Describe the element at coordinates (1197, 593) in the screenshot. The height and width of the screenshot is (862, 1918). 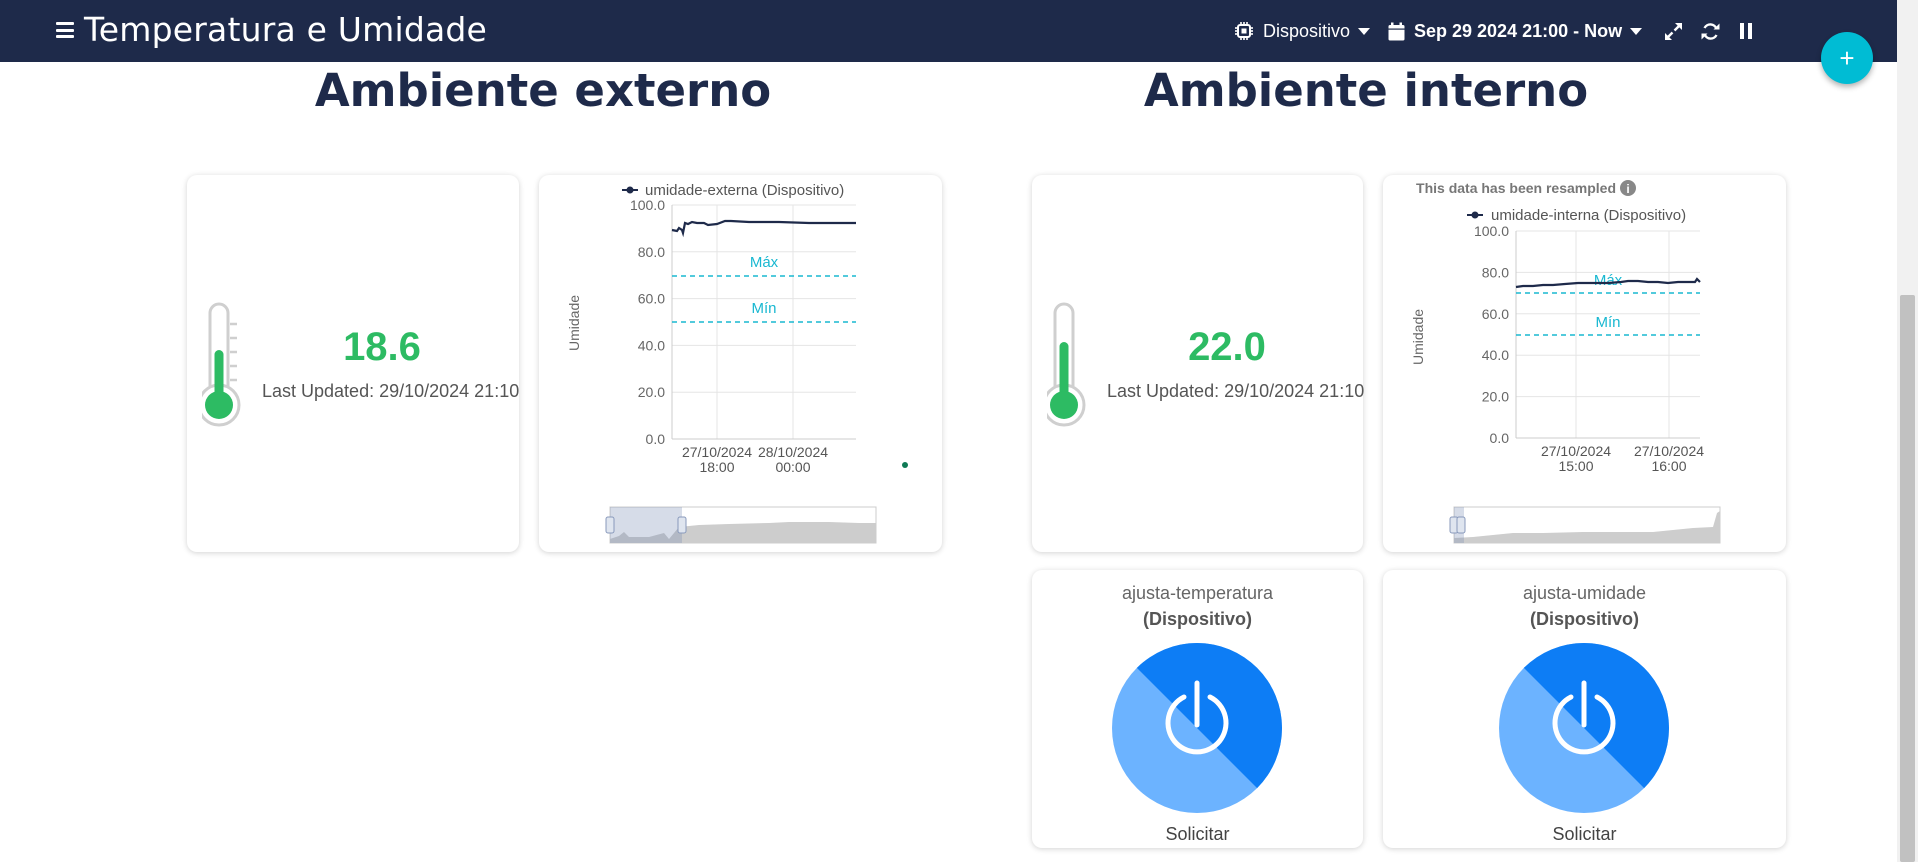
I see `control-title: ajusta-temperatura` at that location.